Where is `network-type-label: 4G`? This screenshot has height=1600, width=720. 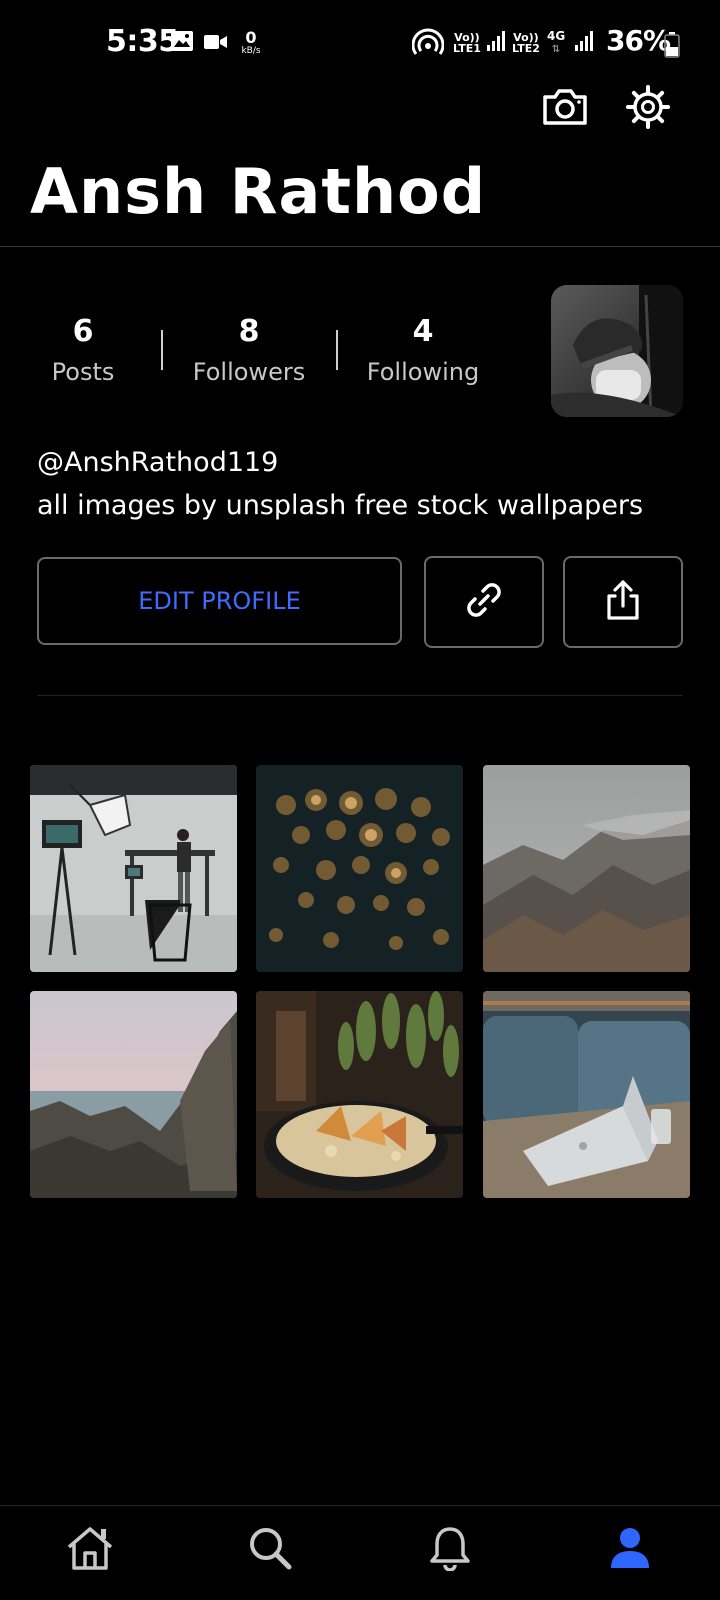
network-type-label: 4G is located at coordinates (556, 36).